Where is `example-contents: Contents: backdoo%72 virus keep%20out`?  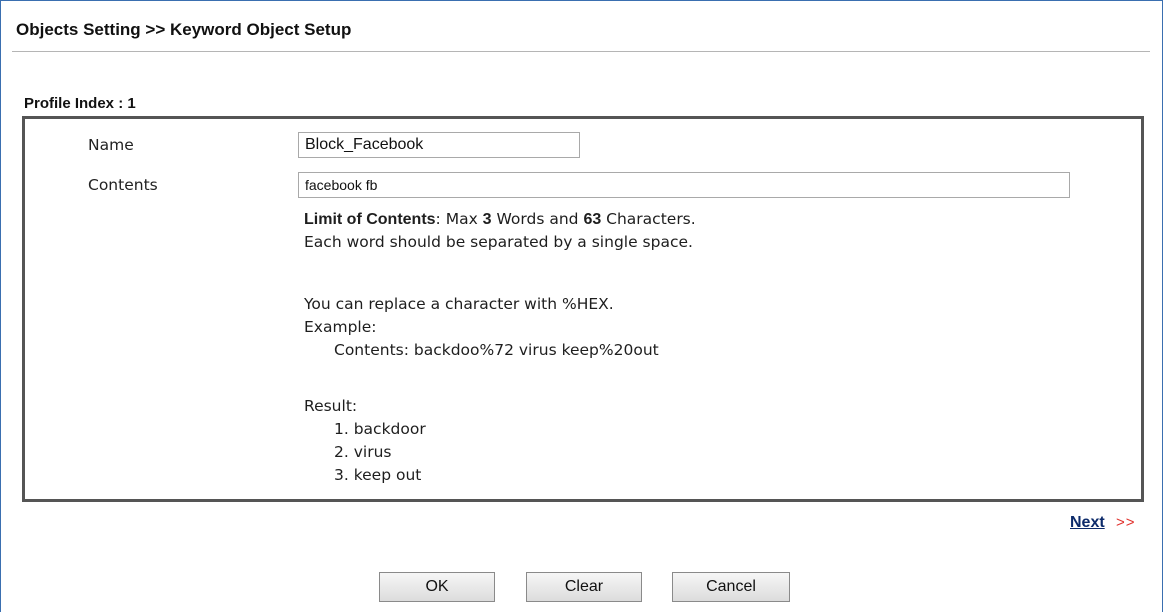 example-contents: Contents: backdoo%72 virus keep%20out is located at coordinates (496, 350).